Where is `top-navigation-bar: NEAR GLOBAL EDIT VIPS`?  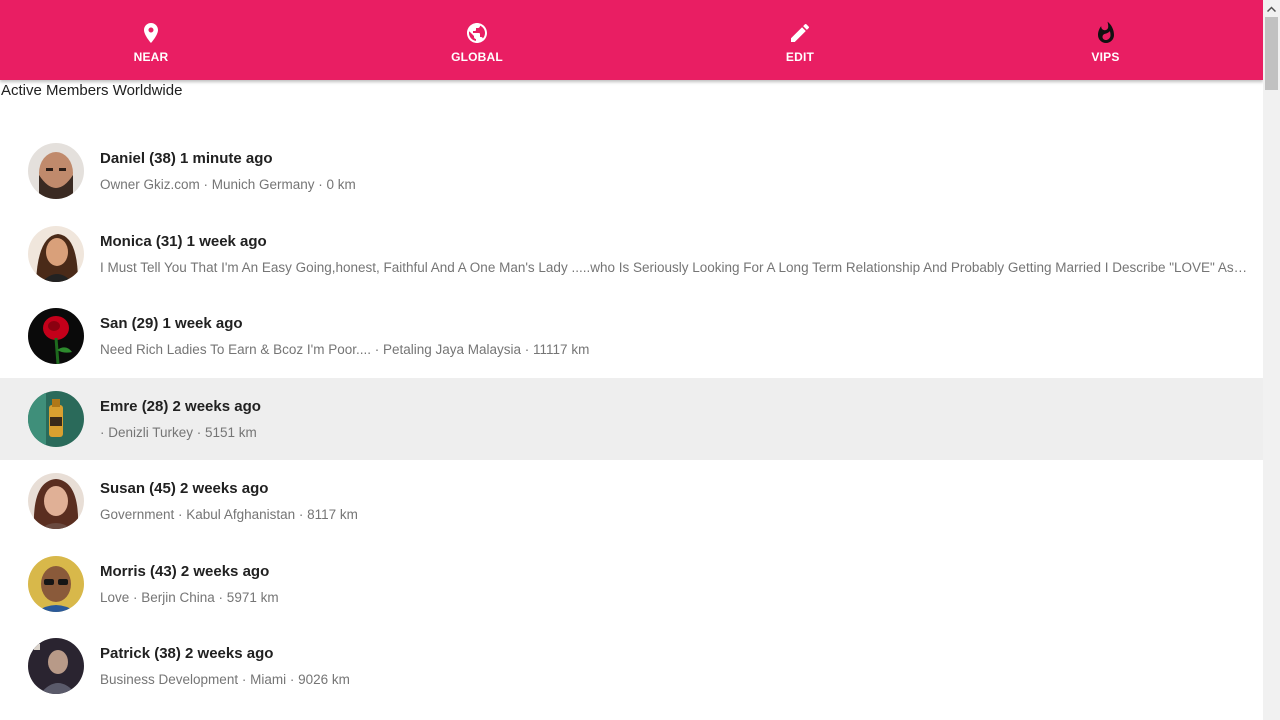 top-navigation-bar: NEAR GLOBAL EDIT VIPS is located at coordinates (631, 40).